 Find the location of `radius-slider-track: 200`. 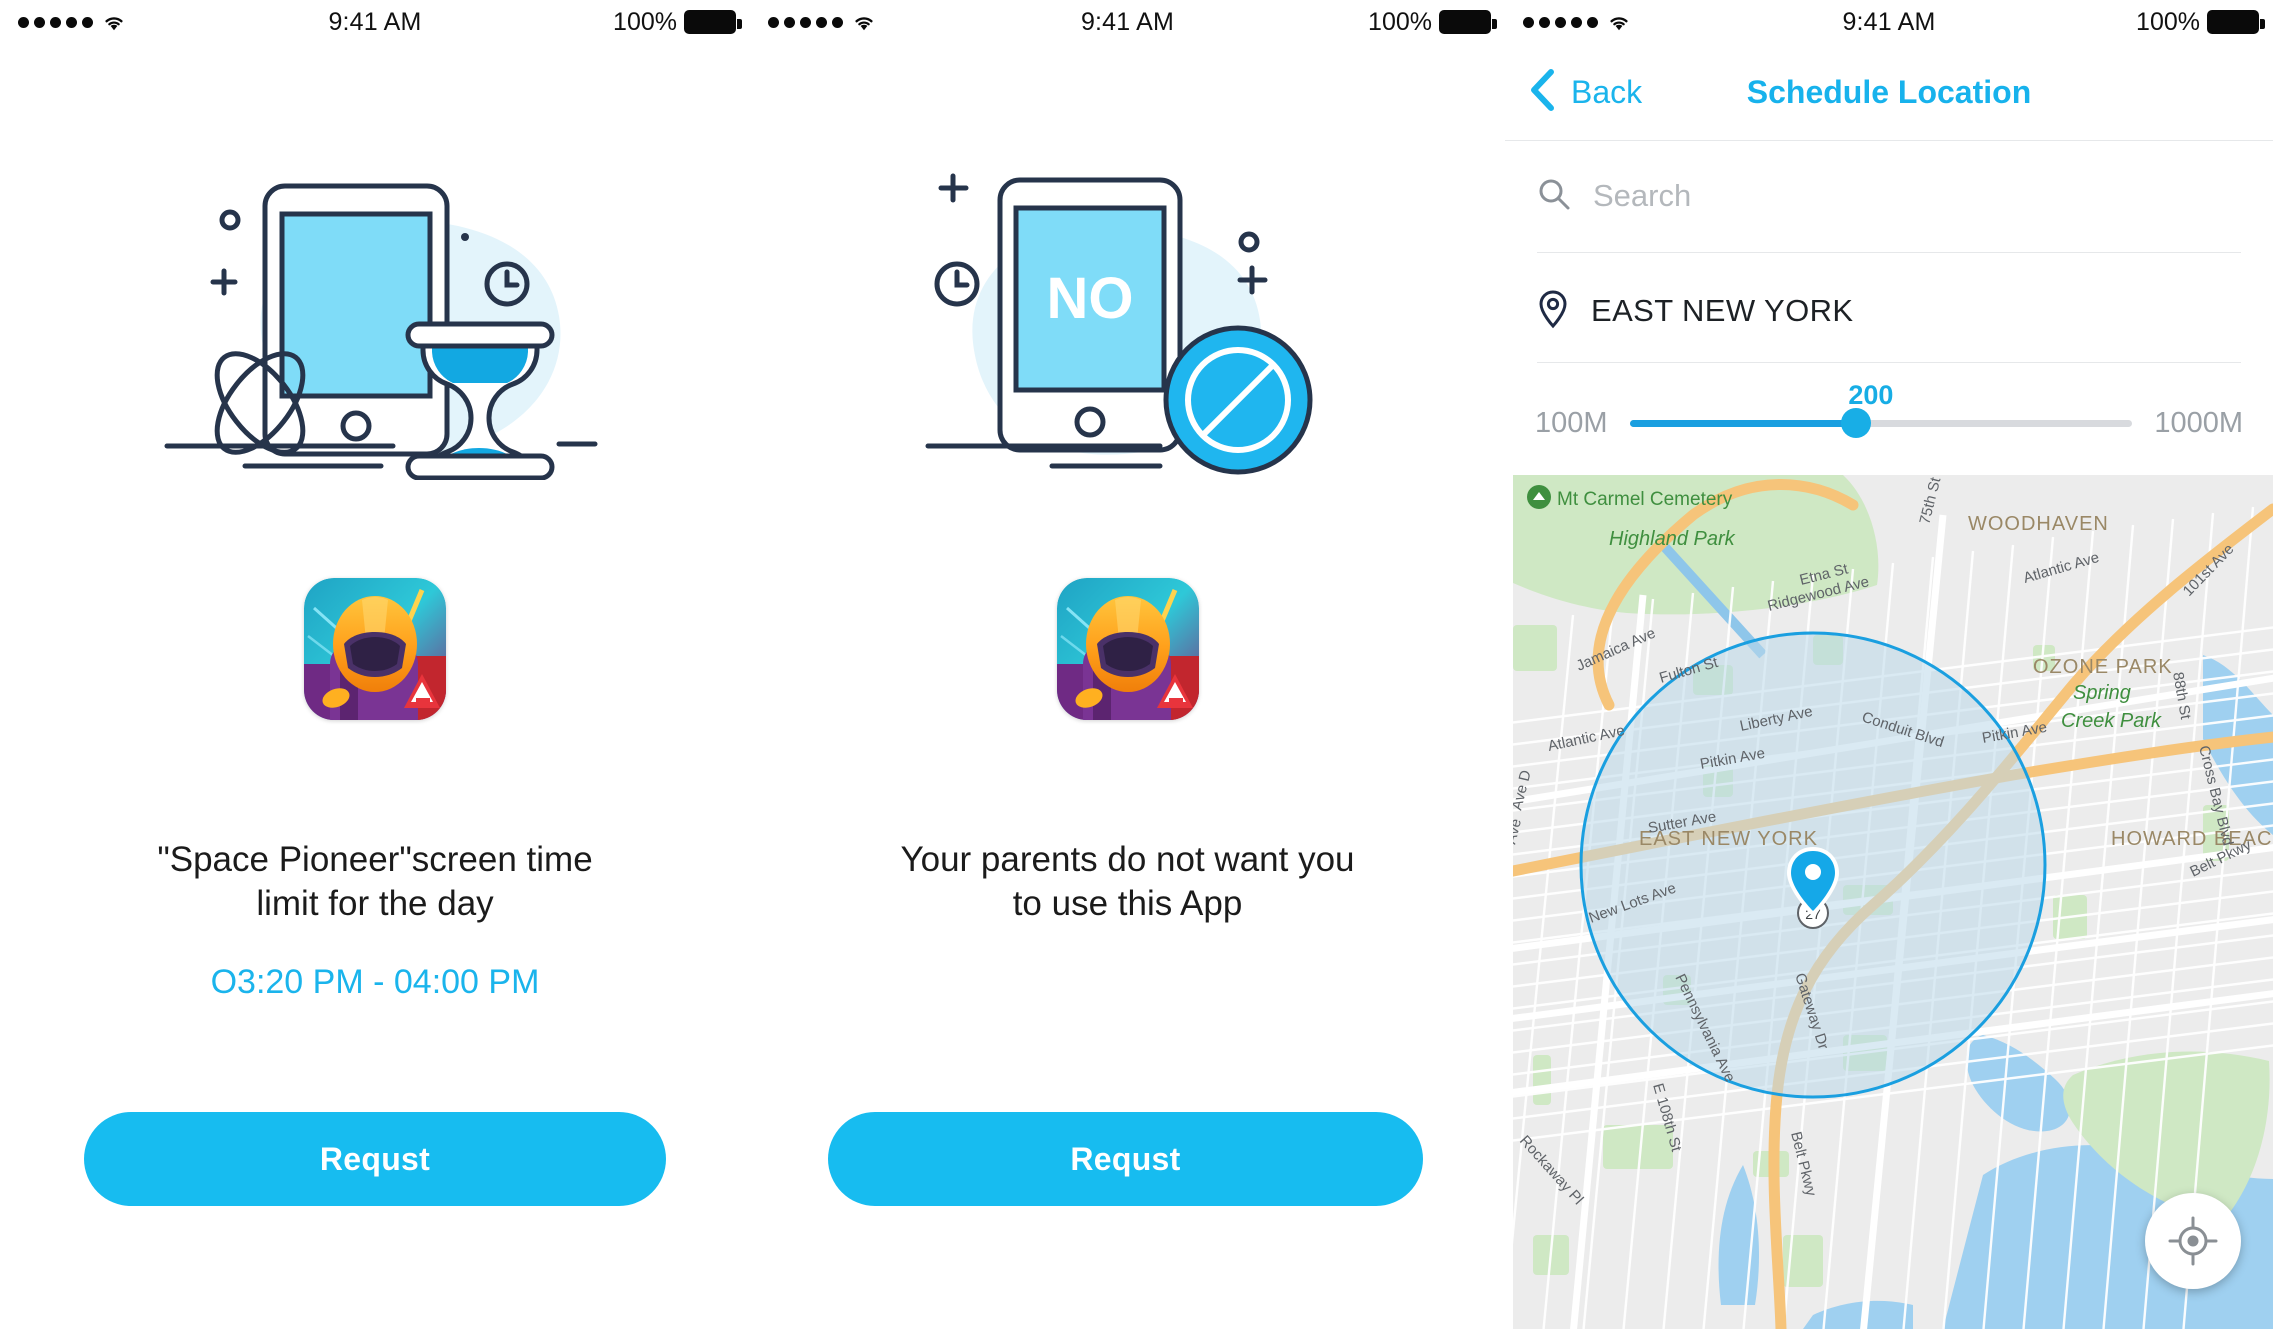

radius-slider-track: 200 is located at coordinates (1881, 409).